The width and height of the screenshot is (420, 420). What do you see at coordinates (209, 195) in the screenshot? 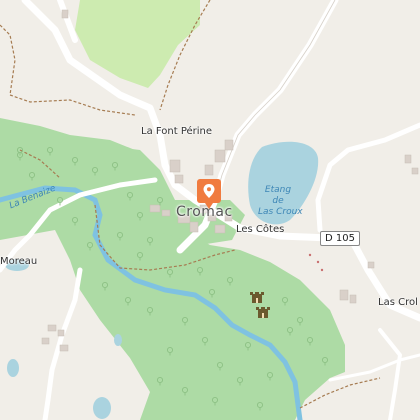
I see `location-pin-icon` at bounding box center [209, 195].